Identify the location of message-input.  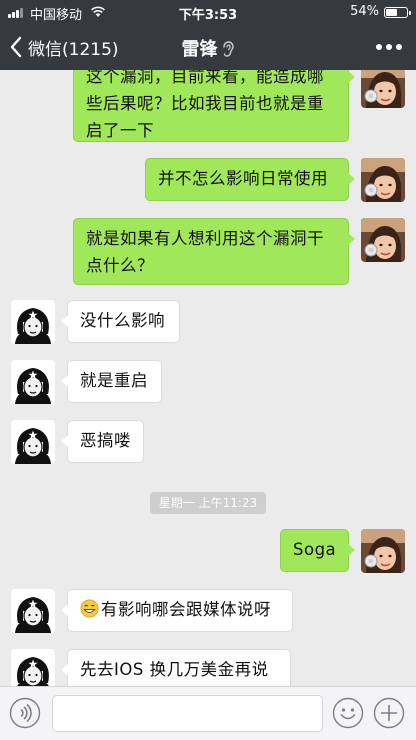
(187, 713).